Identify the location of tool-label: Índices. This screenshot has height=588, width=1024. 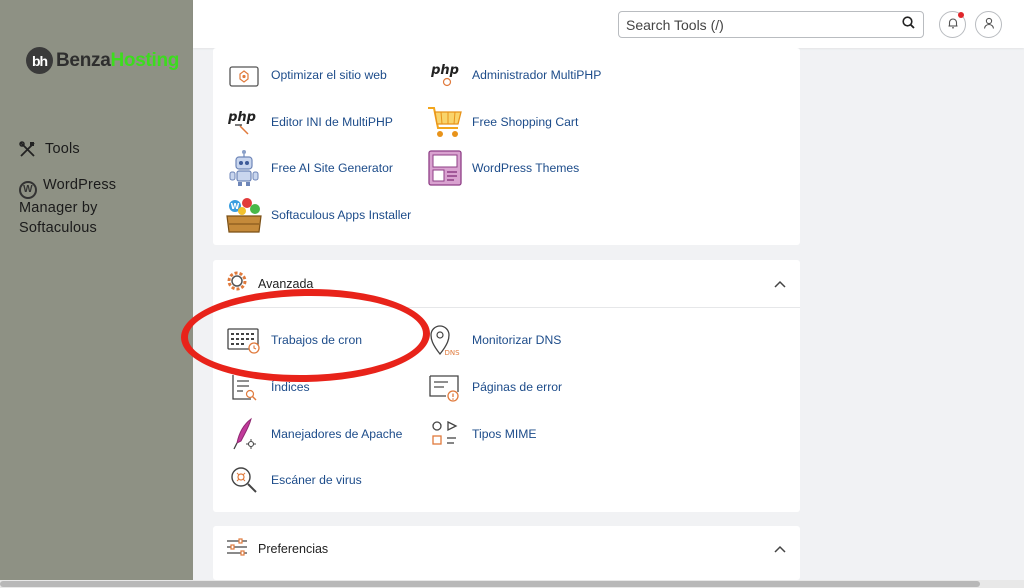
(290, 387).